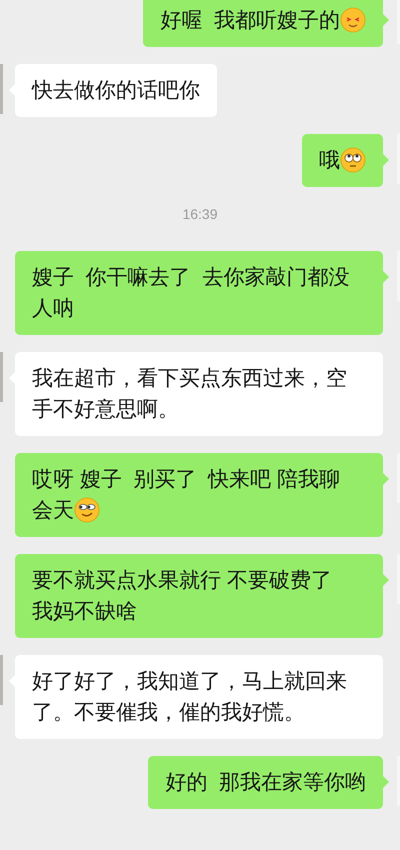 The image size is (400, 850). Describe the element at coordinates (189, 697) in the screenshot. I see `message-text: 好了好了，我知道了，马上就回来 了。不要催我，催的我好慌。` at that location.